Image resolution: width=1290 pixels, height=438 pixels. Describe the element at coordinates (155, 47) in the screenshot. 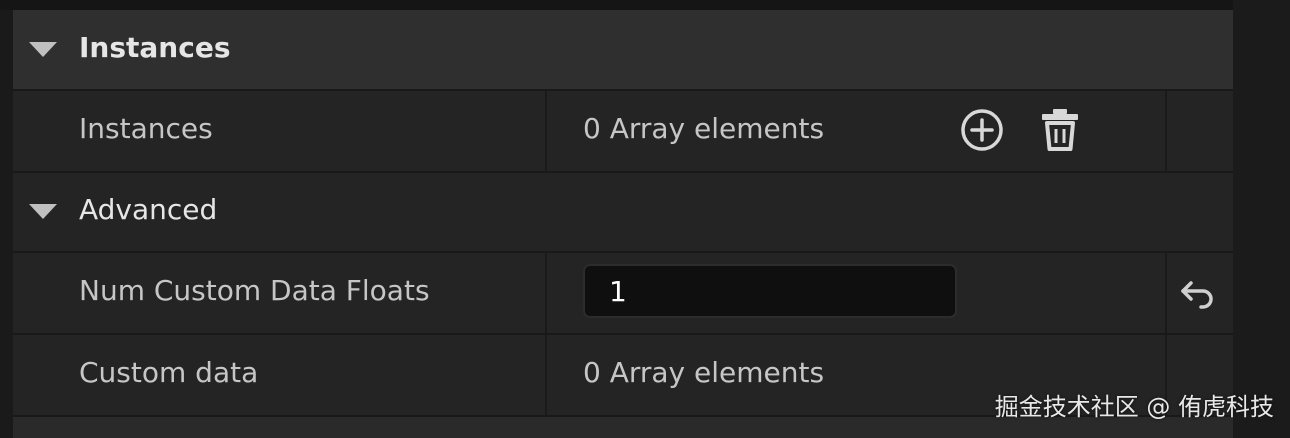

I see `category-label: Instances` at that location.